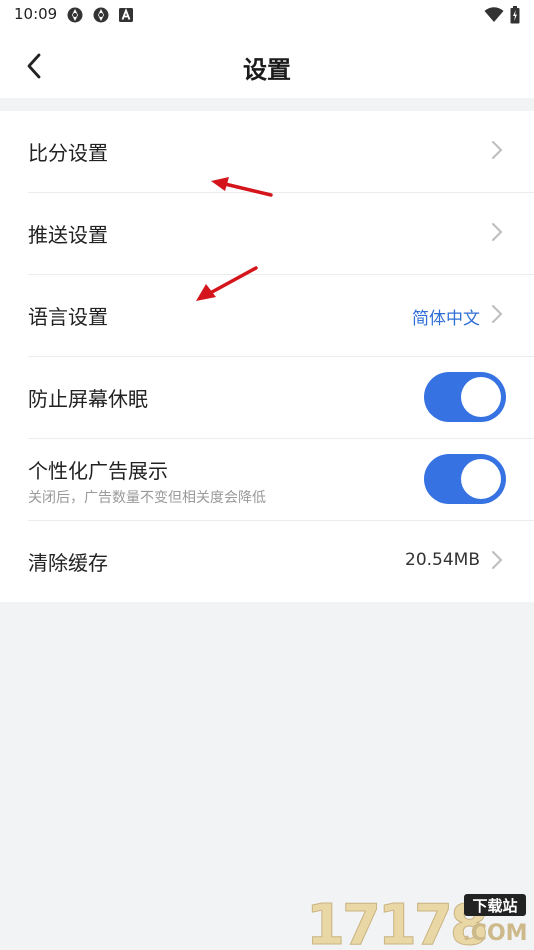 The image size is (534, 950). Describe the element at coordinates (494, 906) in the screenshot. I see `svg-text: 下载站` at that location.